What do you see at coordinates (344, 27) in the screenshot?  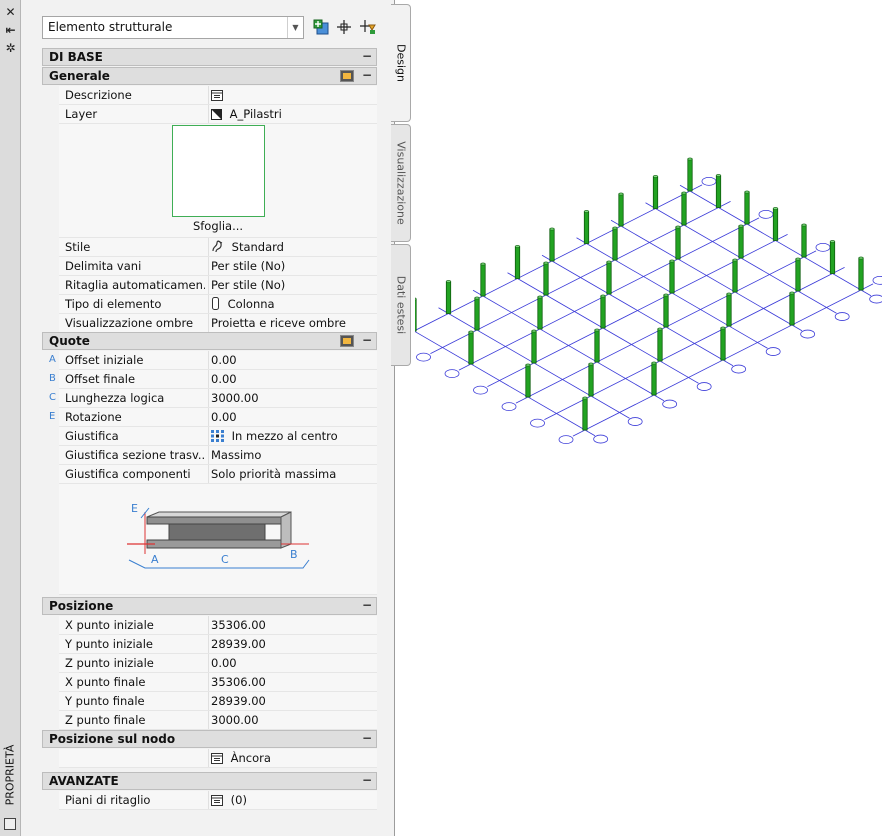 I see `select-objects-icon` at bounding box center [344, 27].